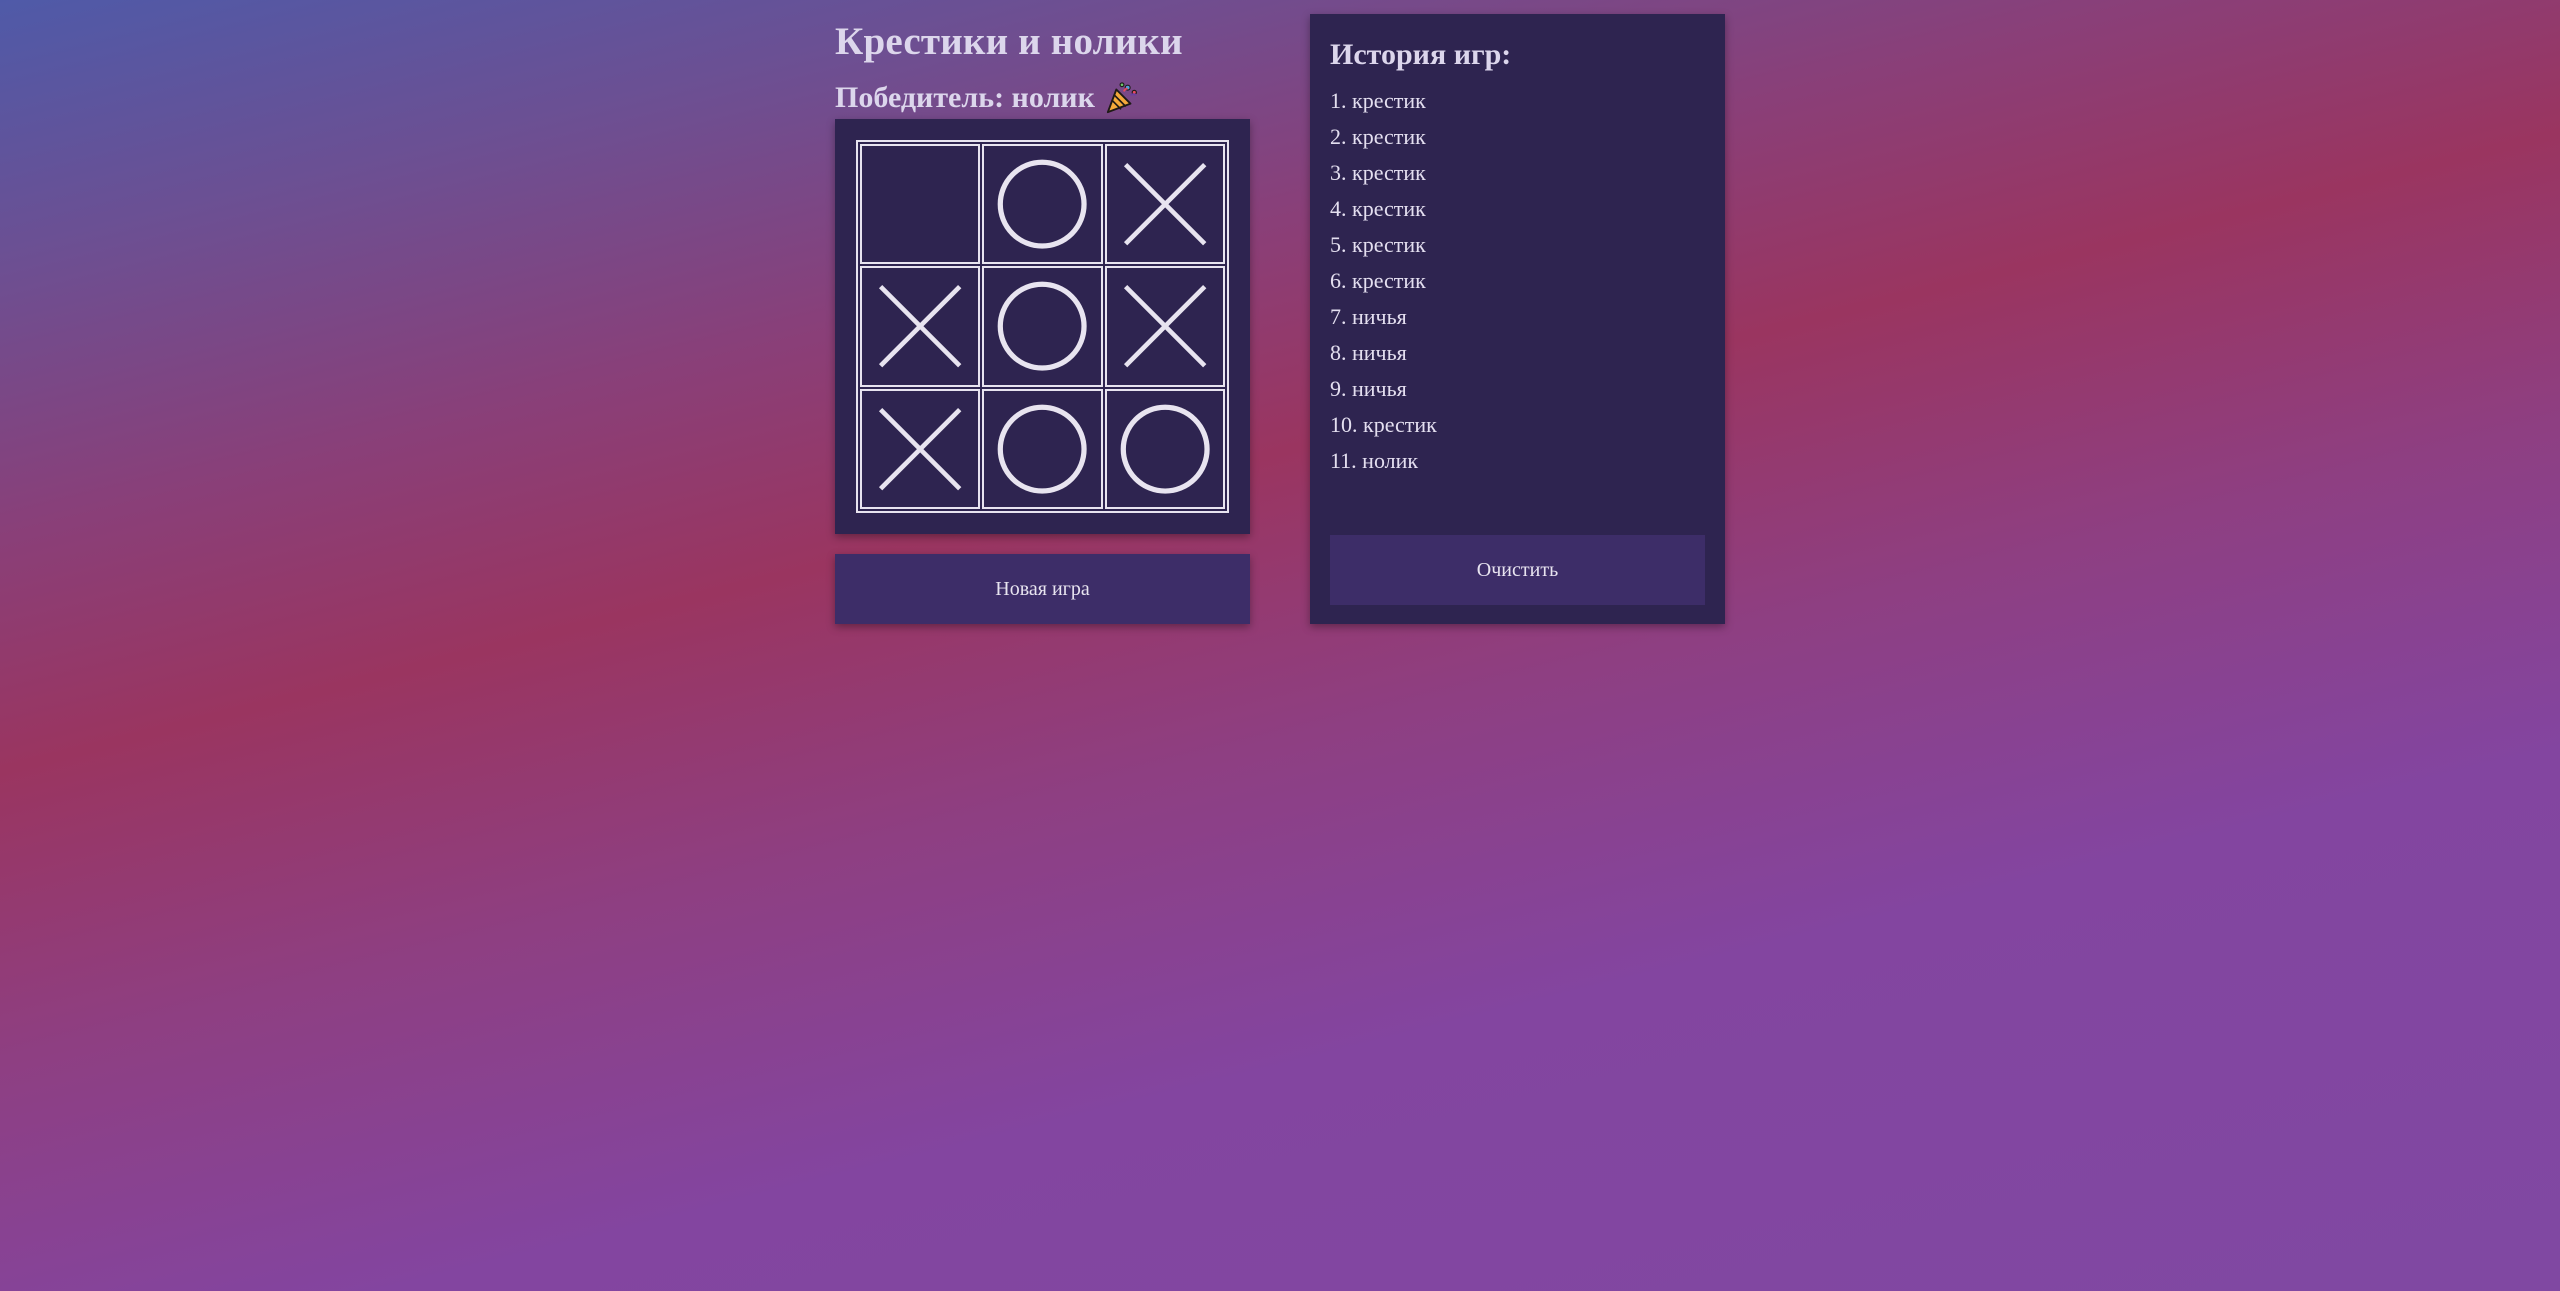 Image resolution: width=2560 pixels, height=1291 pixels. Describe the element at coordinates (1122, 98) in the screenshot. I see `party-popper-icon` at that location.